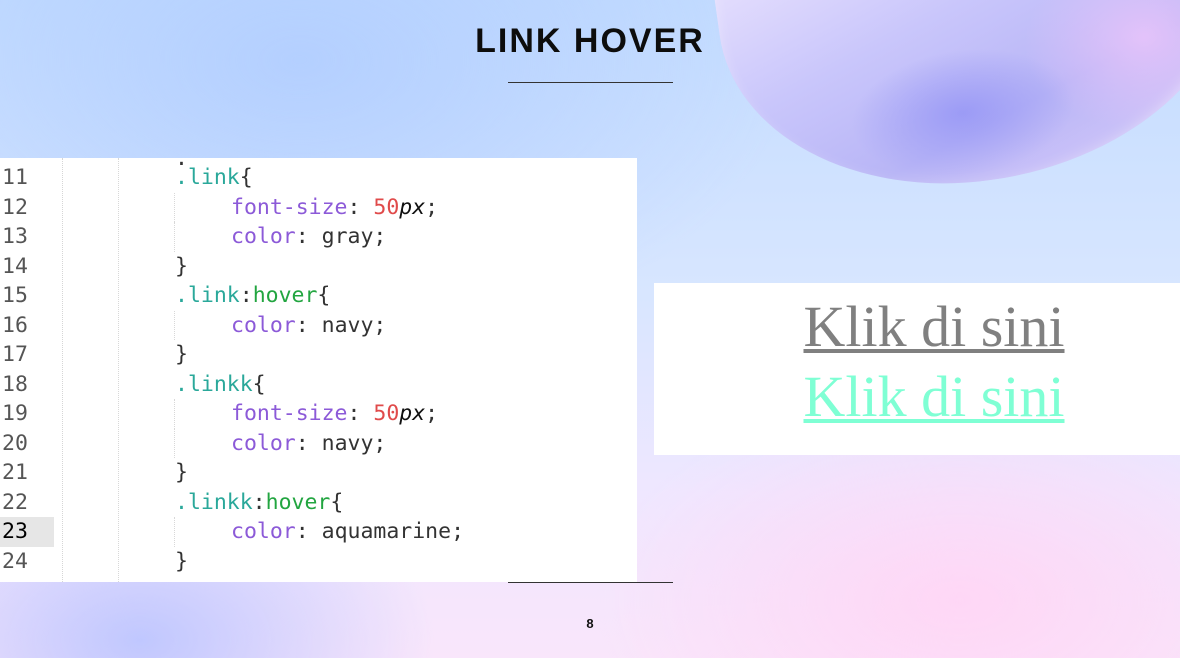  What do you see at coordinates (318, 178) in the screenshot?
I see `code-line: 11 .link{` at bounding box center [318, 178].